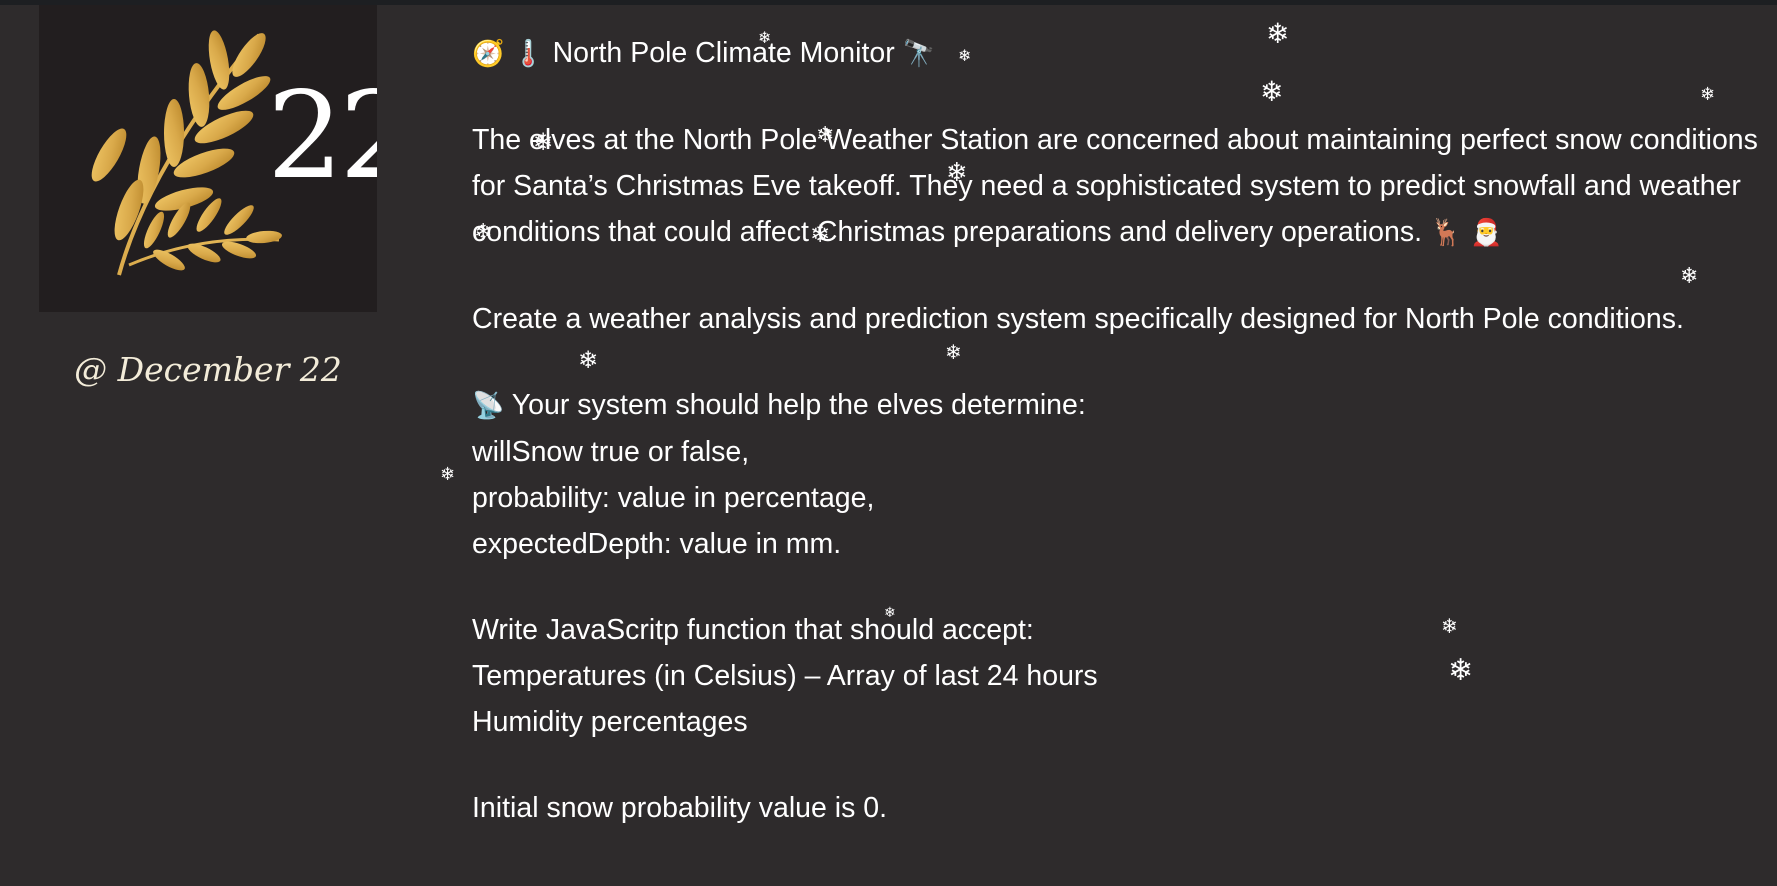 This screenshot has height=886, width=1777. Describe the element at coordinates (528, 54) in the screenshot. I see `thermometer-icon: 🌡️` at that location.